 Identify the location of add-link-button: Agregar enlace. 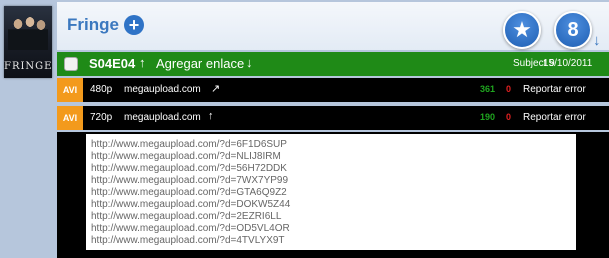
(200, 63).